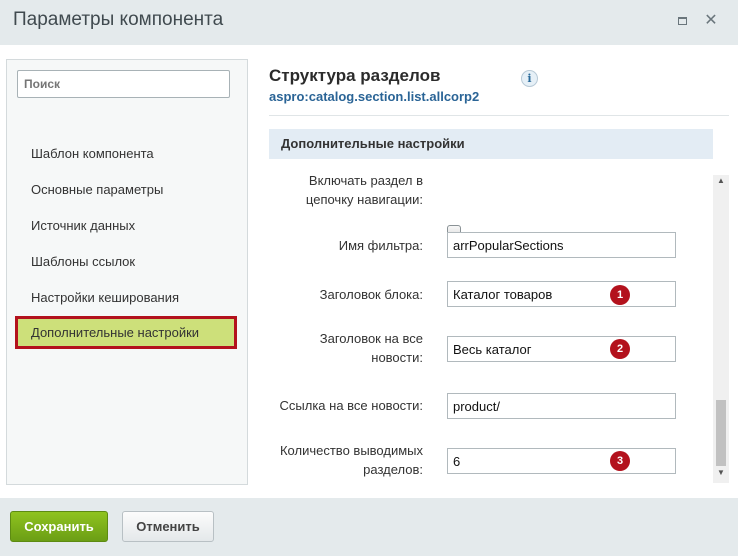 The image size is (738, 556). What do you see at coordinates (83, 225) in the screenshot?
I see `sidebar-item-label: Источник данных` at bounding box center [83, 225].